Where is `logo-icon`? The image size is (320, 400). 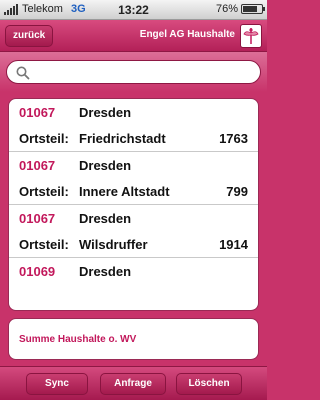 logo-icon is located at coordinates (251, 36).